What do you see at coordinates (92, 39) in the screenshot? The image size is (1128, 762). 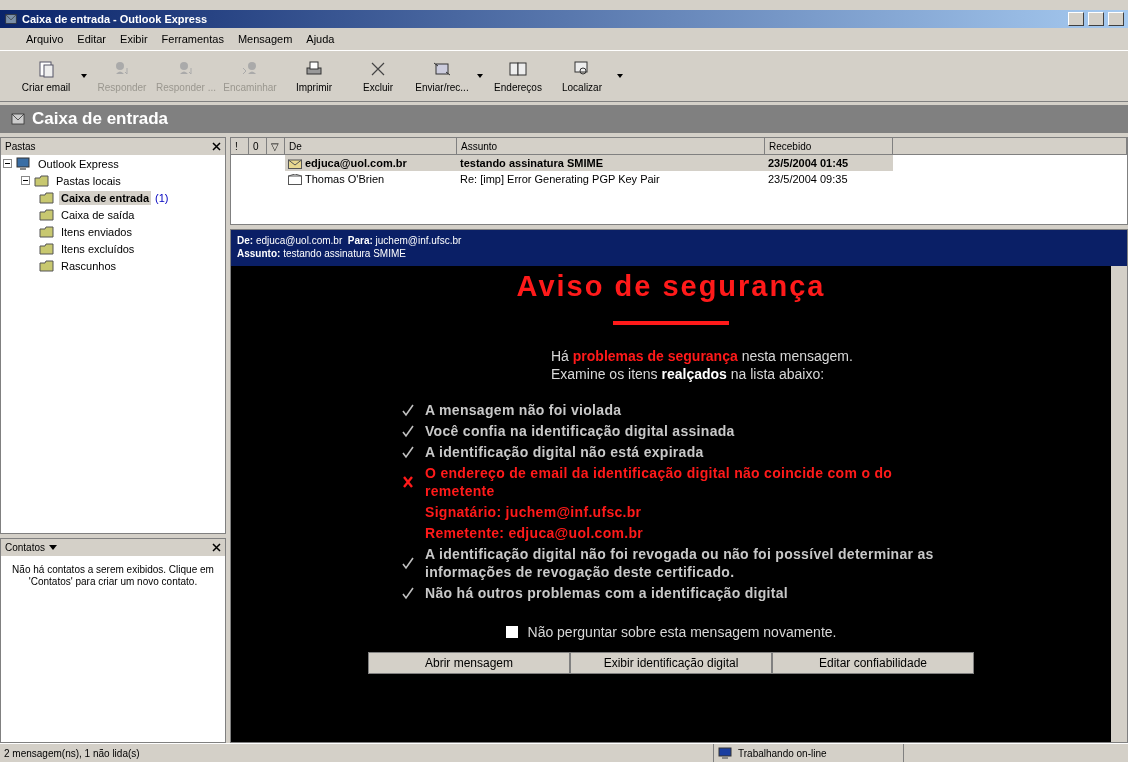 I see `menu-item: Editar` at bounding box center [92, 39].